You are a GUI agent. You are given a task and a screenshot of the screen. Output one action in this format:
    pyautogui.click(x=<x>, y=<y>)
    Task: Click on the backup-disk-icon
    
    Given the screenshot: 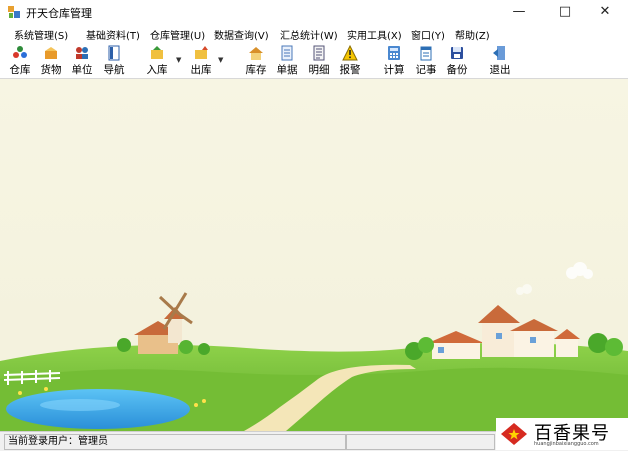 What is the action you would take?
    pyautogui.click(x=457, y=53)
    